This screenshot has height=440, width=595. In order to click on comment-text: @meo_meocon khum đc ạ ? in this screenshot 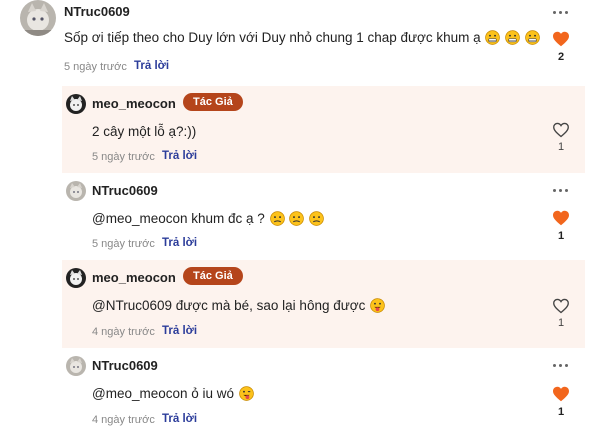, I will do `click(208, 218)`.